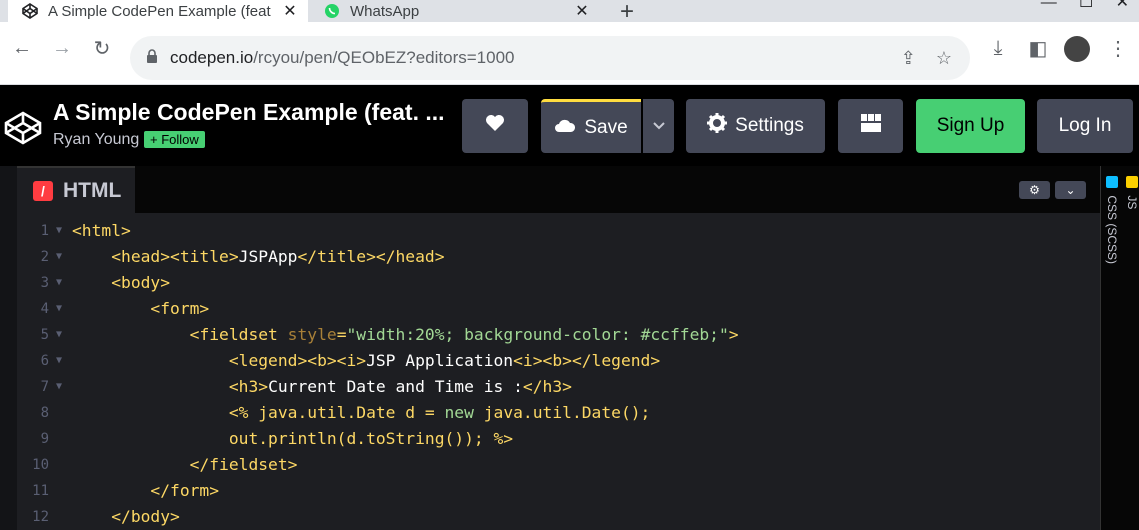 The image size is (1139, 530). I want to click on tab-js: JS, so click(1131, 192).